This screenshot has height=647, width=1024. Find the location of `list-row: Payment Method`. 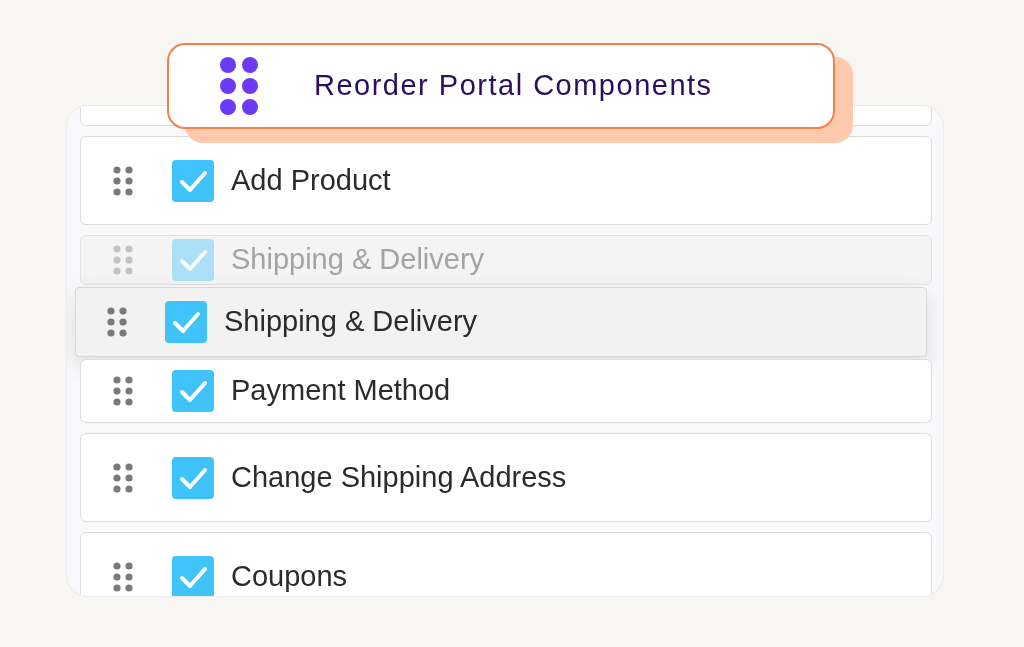

list-row: Payment Method is located at coordinates (506, 391).